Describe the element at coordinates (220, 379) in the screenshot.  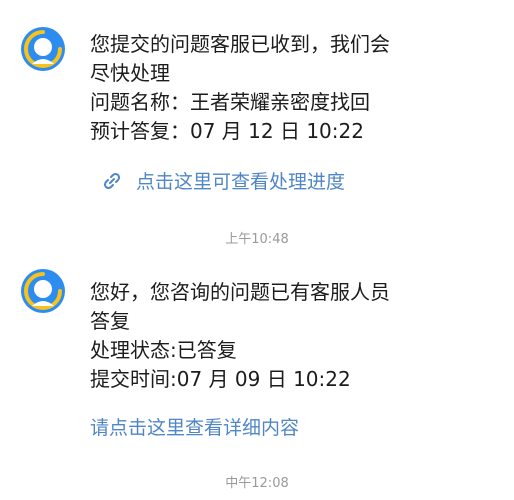
I see `message-line: 提交时间:07 月 09 日 10:22` at that location.